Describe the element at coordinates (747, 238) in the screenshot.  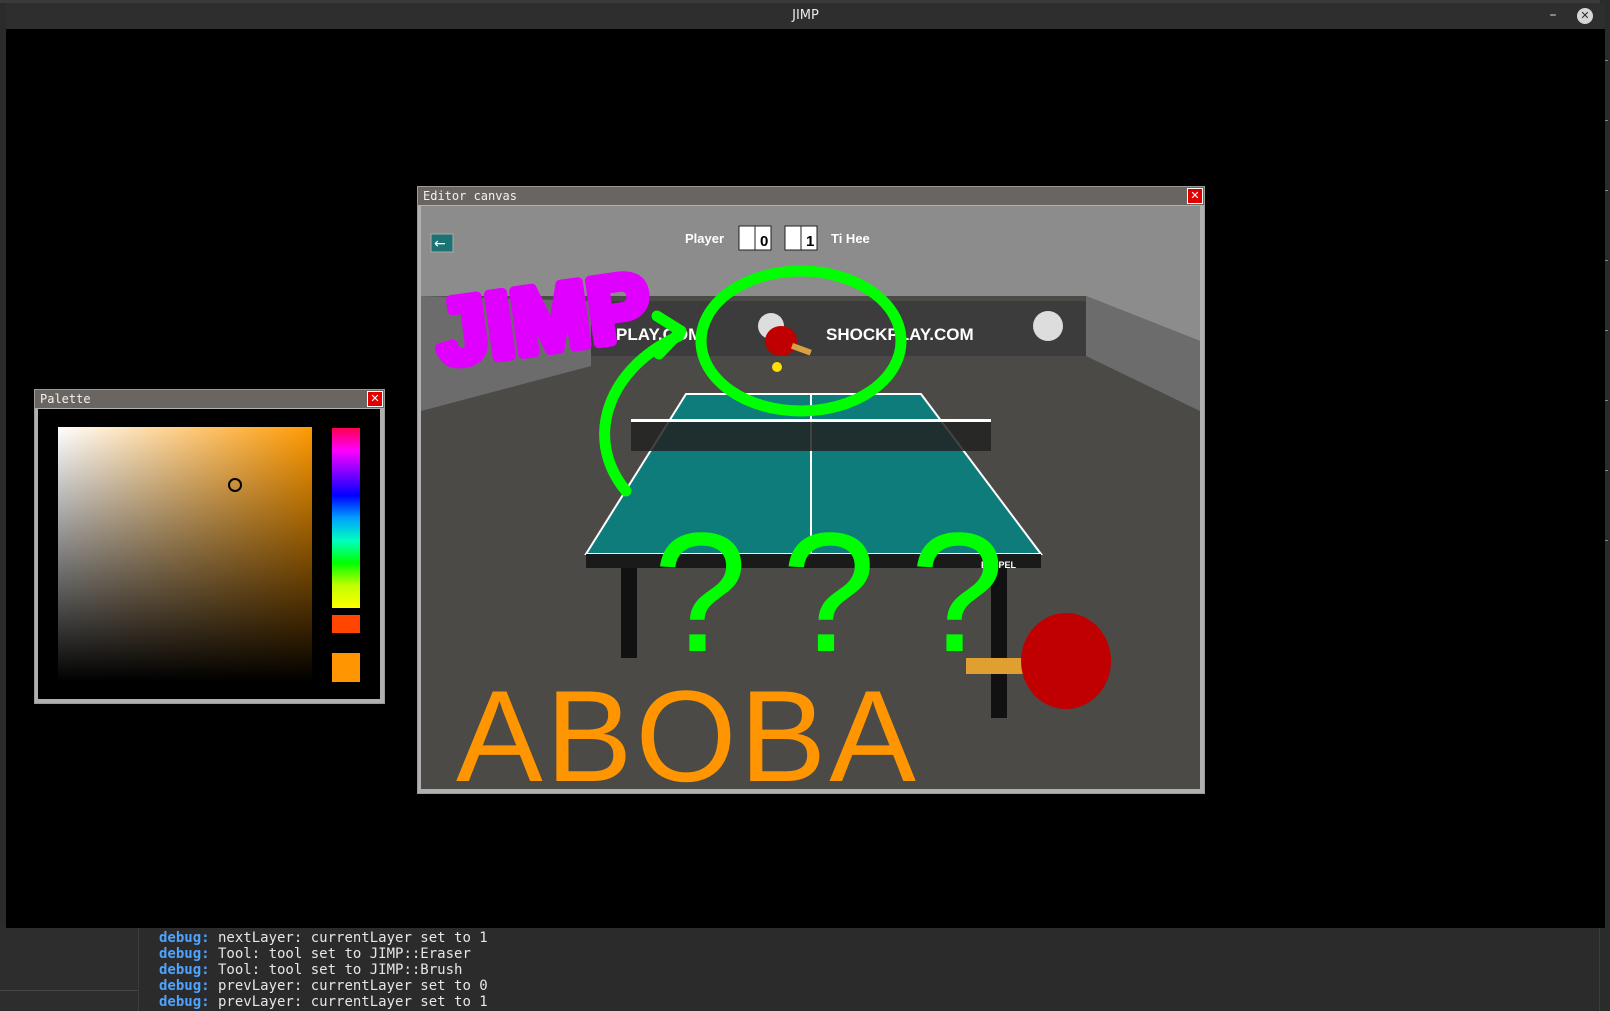
I see `player-score-card` at that location.